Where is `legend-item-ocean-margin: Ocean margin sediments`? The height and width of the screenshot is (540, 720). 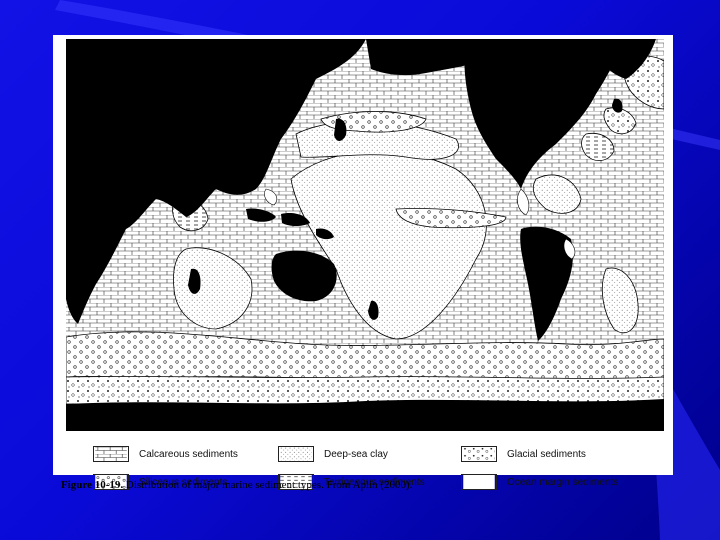
legend-item-ocean-margin: Ocean margin sediments is located at coordinates (539, 482).